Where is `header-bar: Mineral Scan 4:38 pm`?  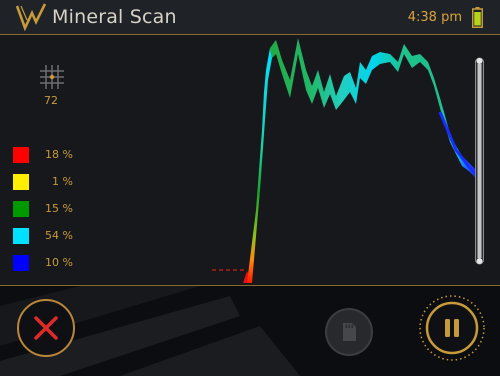 header-bar: Mineral Scan 4:38 pm is located at coordinates (250, 17).